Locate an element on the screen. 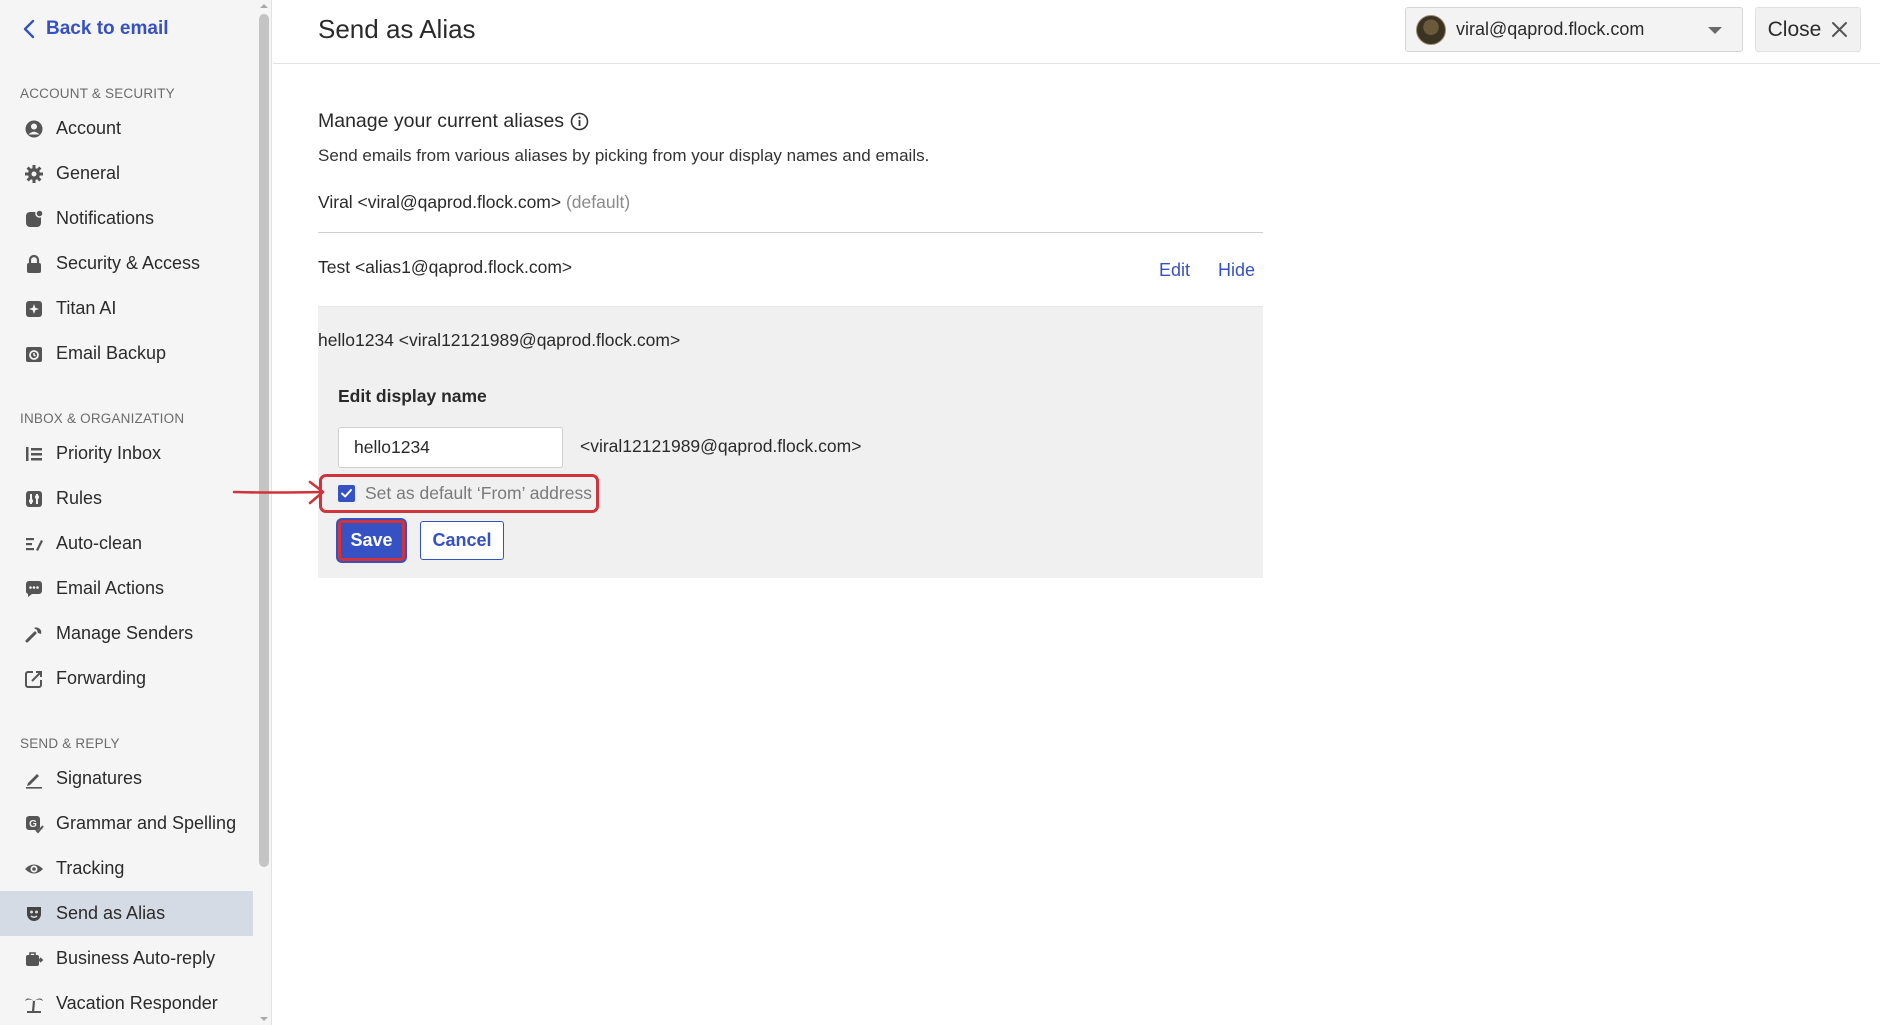 This screenshot has height=1025, width=1880. info-icon is located at coordinates (579, 121).